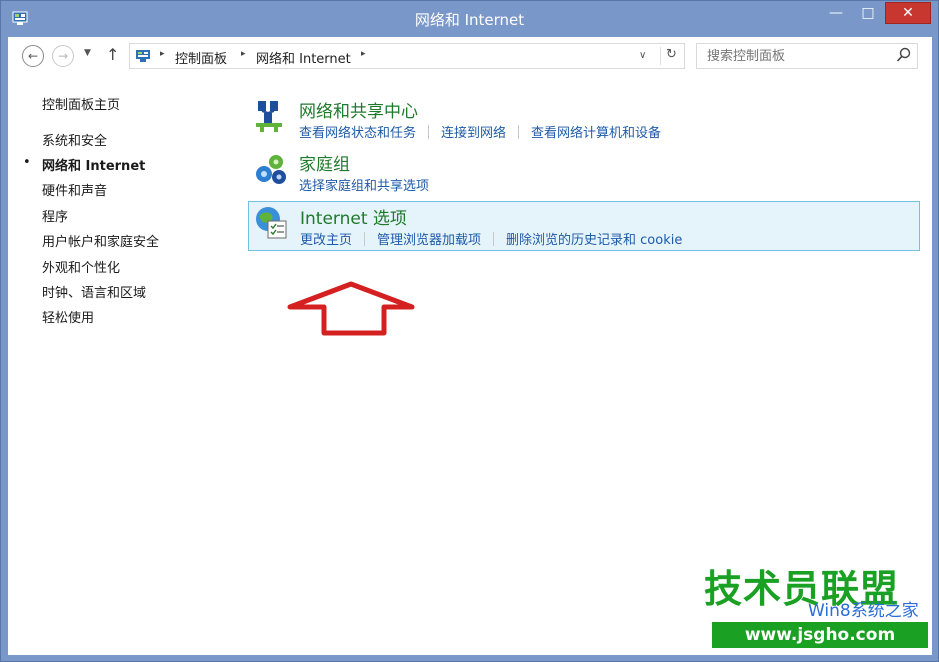 The image size is (939, 662). I want to click on annotation-arrow-up-icon, so click(351, 308).